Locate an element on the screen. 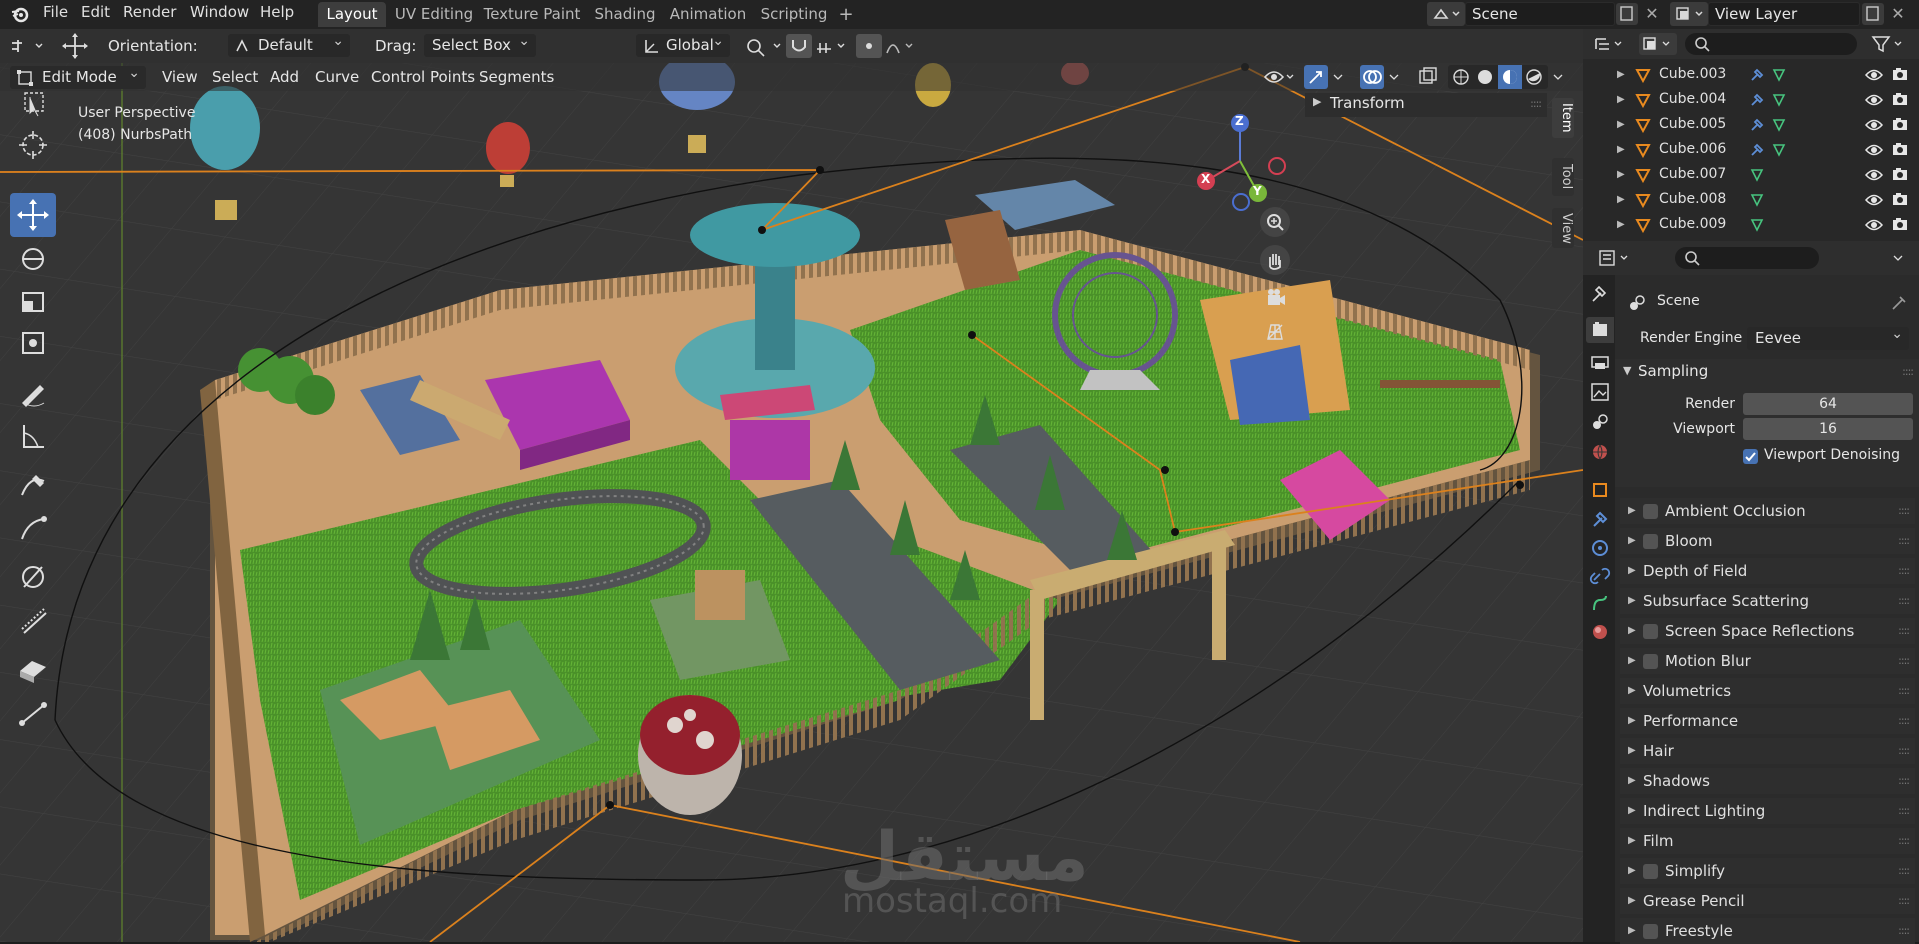  sidebar-tab-tool: Tool is located at coordinates (1563, 177).